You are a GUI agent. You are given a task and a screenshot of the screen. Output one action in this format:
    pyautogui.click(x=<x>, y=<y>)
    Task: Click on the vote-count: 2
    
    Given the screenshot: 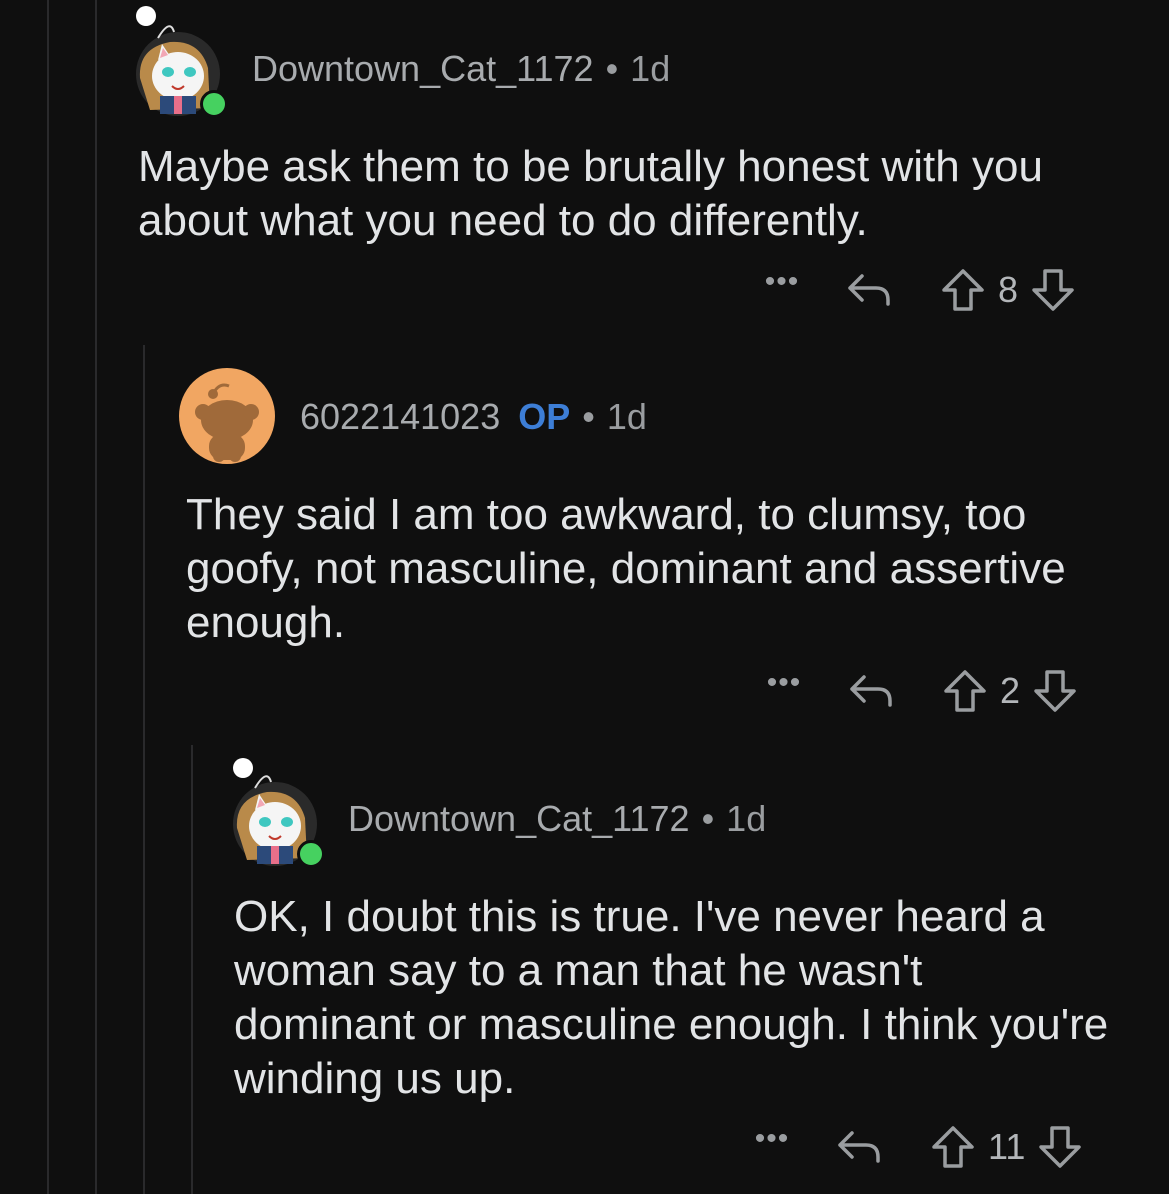 What is the action you would take?
    pyautogui.click(x=1010, y=690)
    